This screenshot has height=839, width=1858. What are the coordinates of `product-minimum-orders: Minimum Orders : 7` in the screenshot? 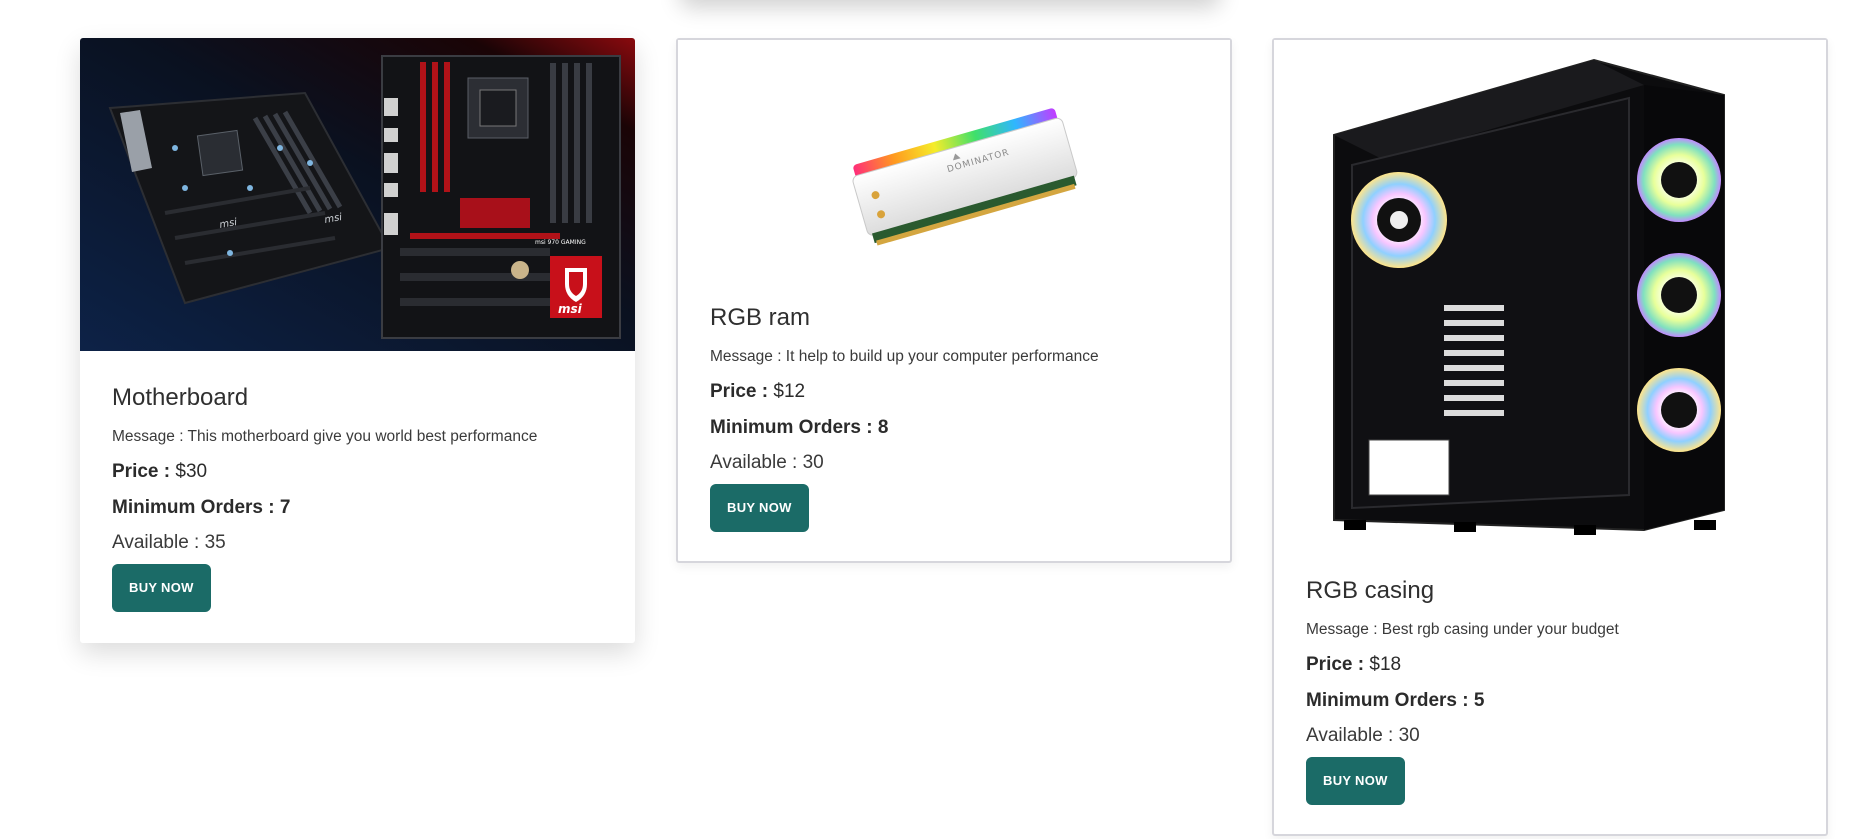 It's located at (201, 507).